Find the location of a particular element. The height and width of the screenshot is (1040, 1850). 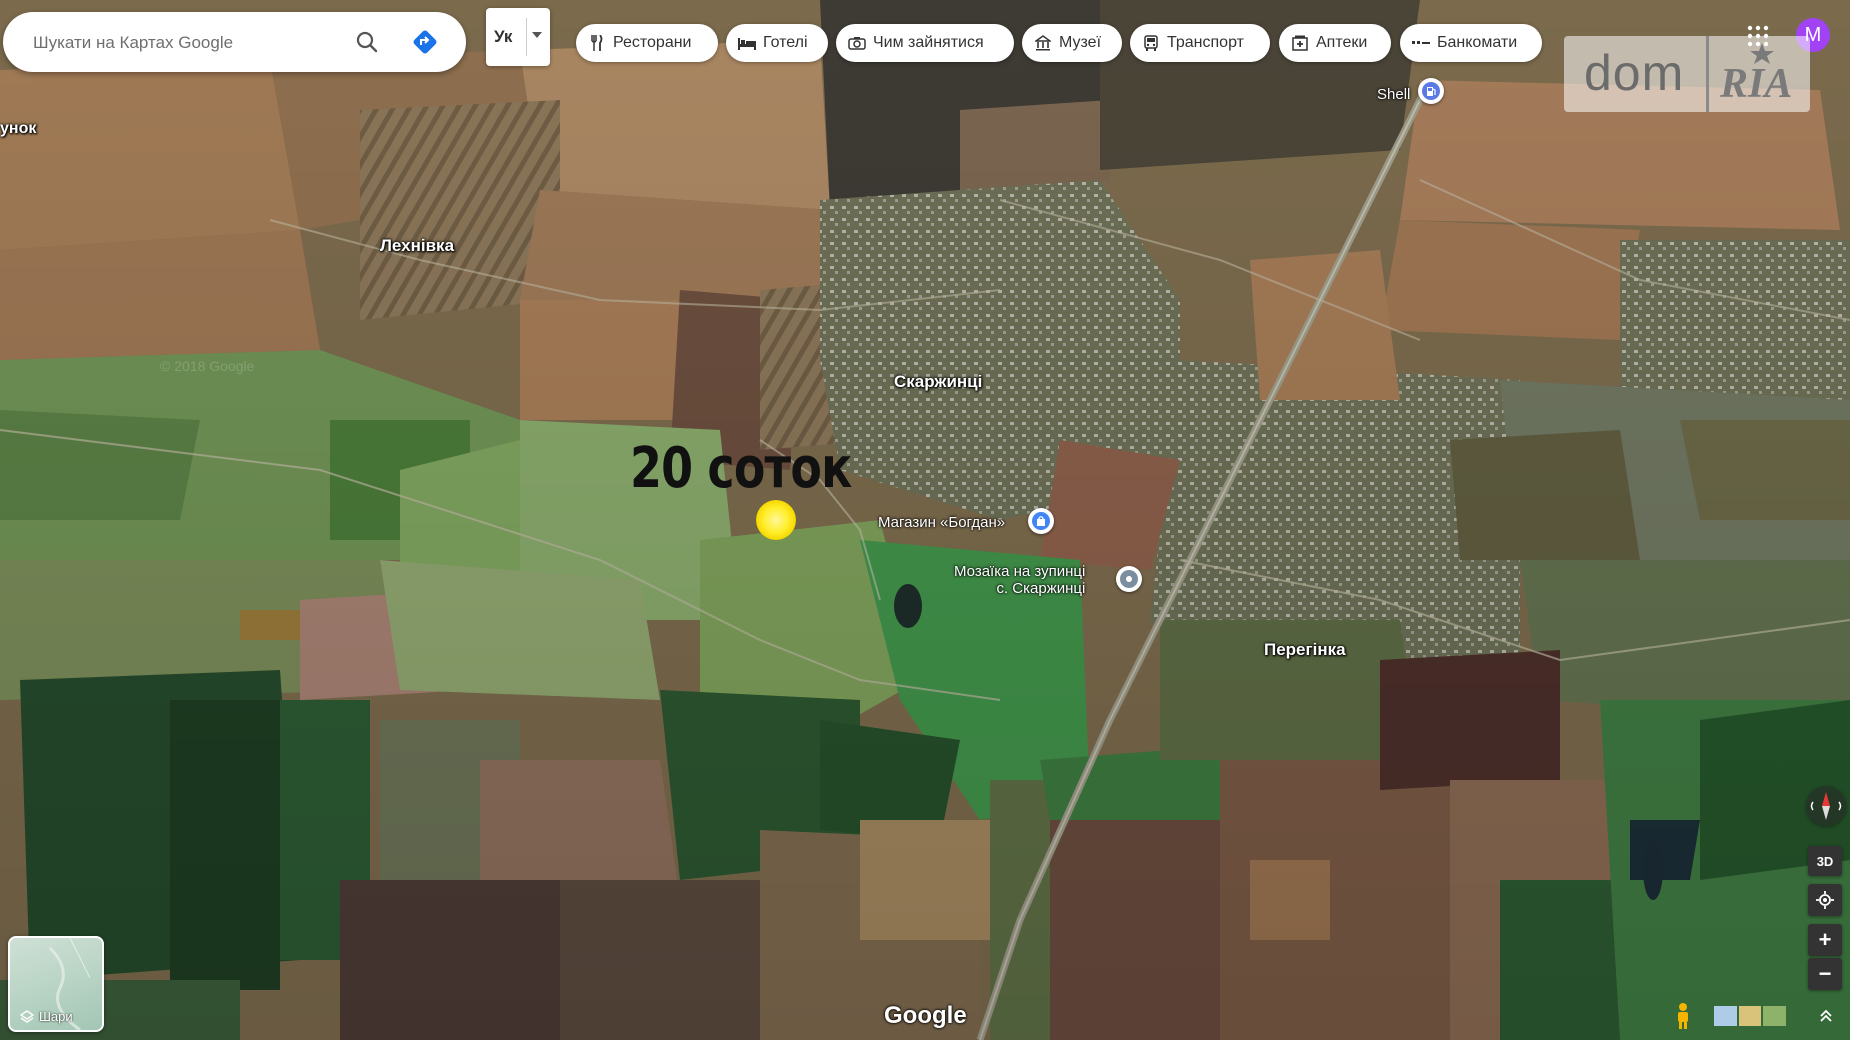

plot-size-annotation: 20 соток is located at coordinates (741, 468).